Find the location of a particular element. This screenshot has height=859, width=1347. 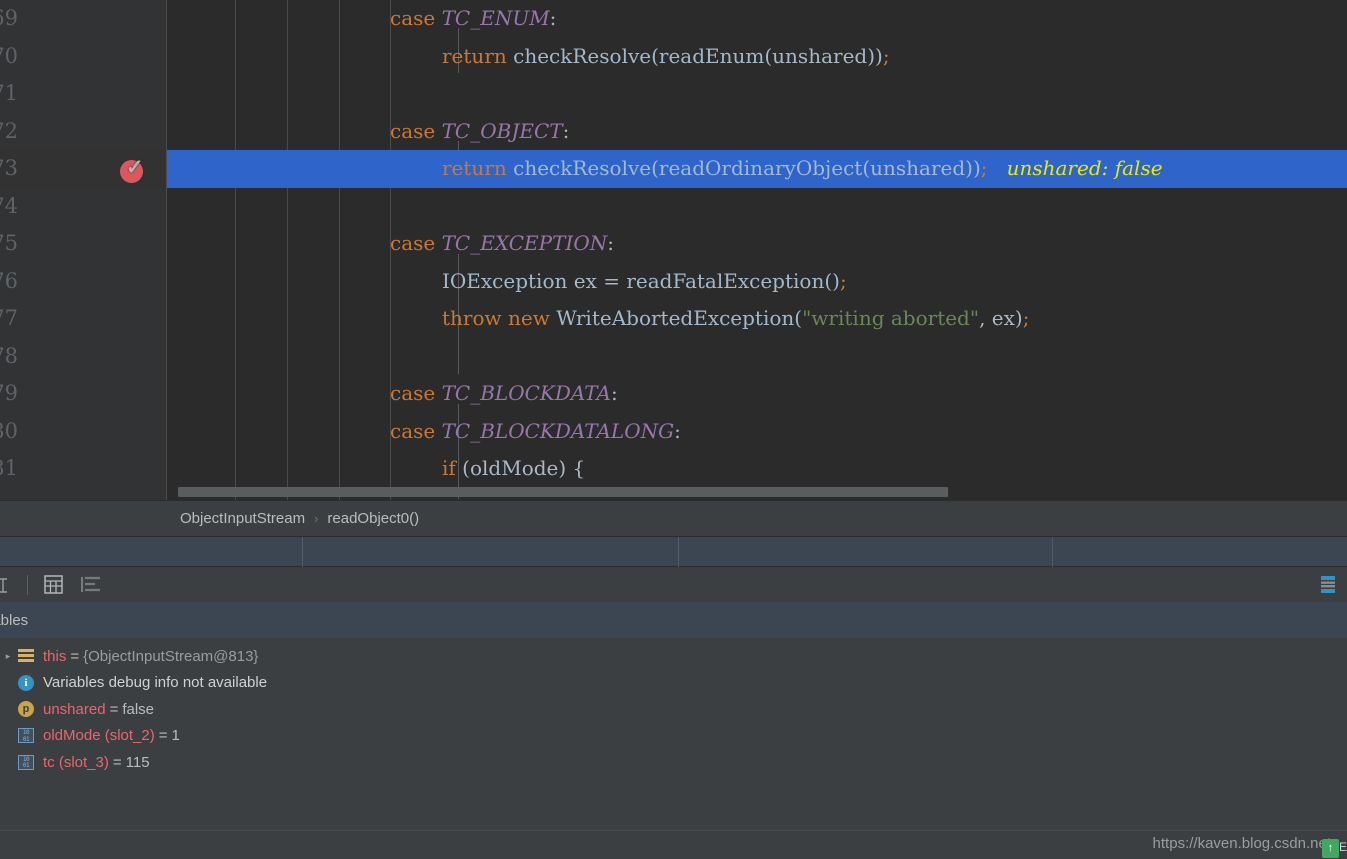

variable-name: tc (slot_3) is located at coordinates (76, 762).